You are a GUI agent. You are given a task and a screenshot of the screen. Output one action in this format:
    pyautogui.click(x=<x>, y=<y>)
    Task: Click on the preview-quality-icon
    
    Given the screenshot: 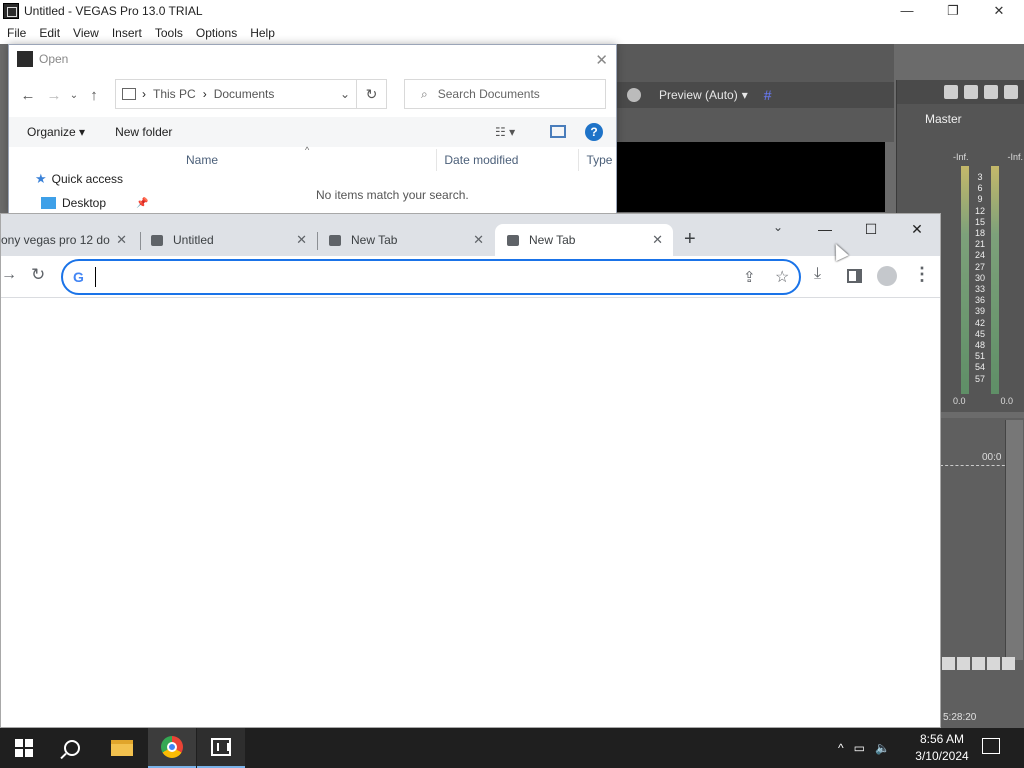 What is the action you would take?
    pyautogui.click(x=634, y=95)
    